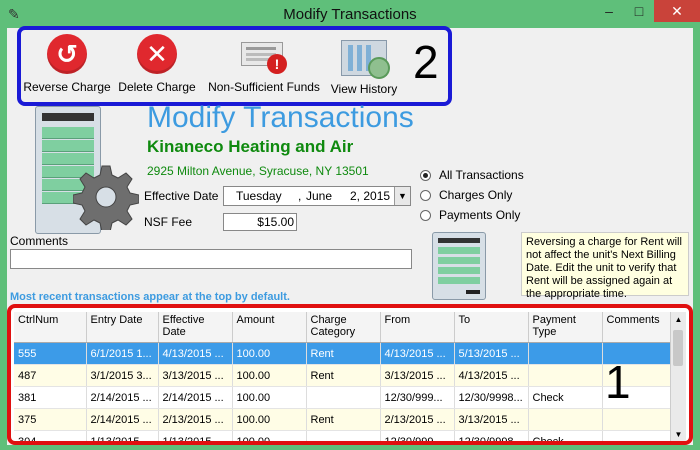 The height and width of the screenshot is (450, 700). What do you see at coordinates (50, 419) in the screenshot?
I see `table-cell: 375` at bounding box center [50, 419].